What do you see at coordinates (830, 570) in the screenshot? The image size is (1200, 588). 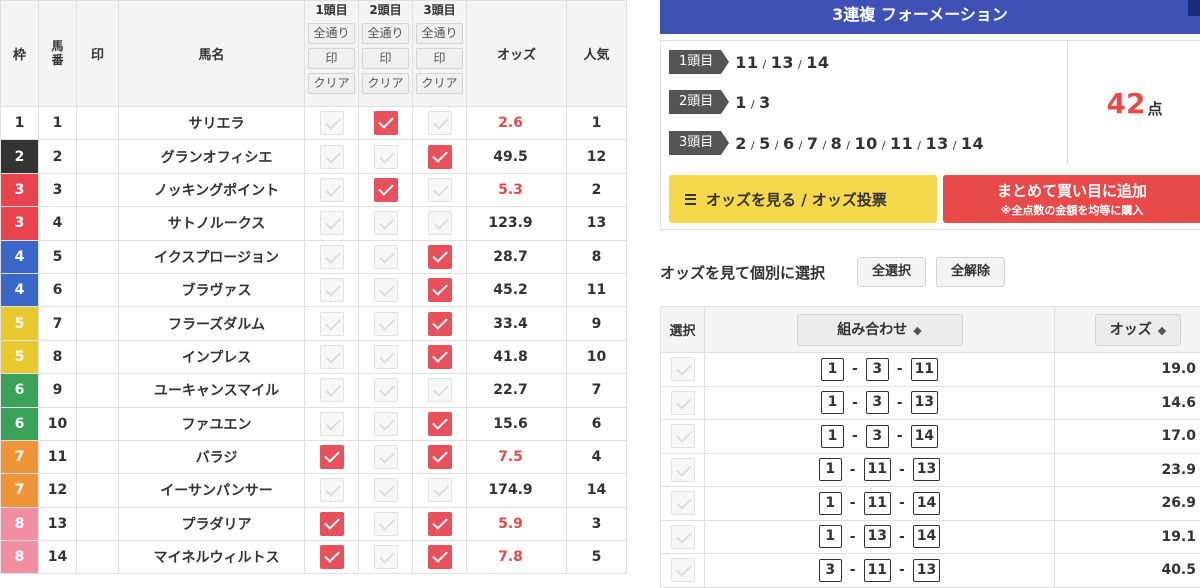 I see `combination-number: 3` at bounding box center [830, 570].